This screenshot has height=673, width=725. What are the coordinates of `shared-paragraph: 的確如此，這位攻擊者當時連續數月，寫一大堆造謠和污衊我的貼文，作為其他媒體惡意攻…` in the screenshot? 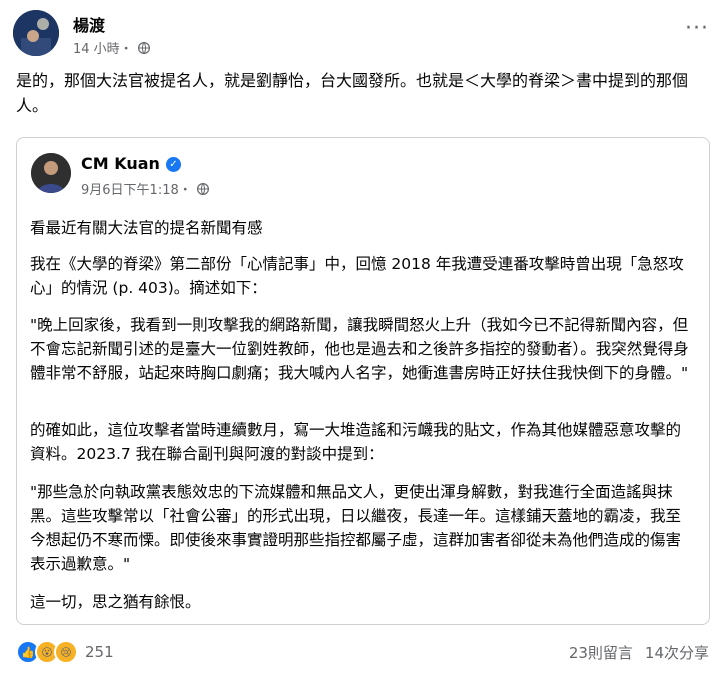 It's located at (356, 442).